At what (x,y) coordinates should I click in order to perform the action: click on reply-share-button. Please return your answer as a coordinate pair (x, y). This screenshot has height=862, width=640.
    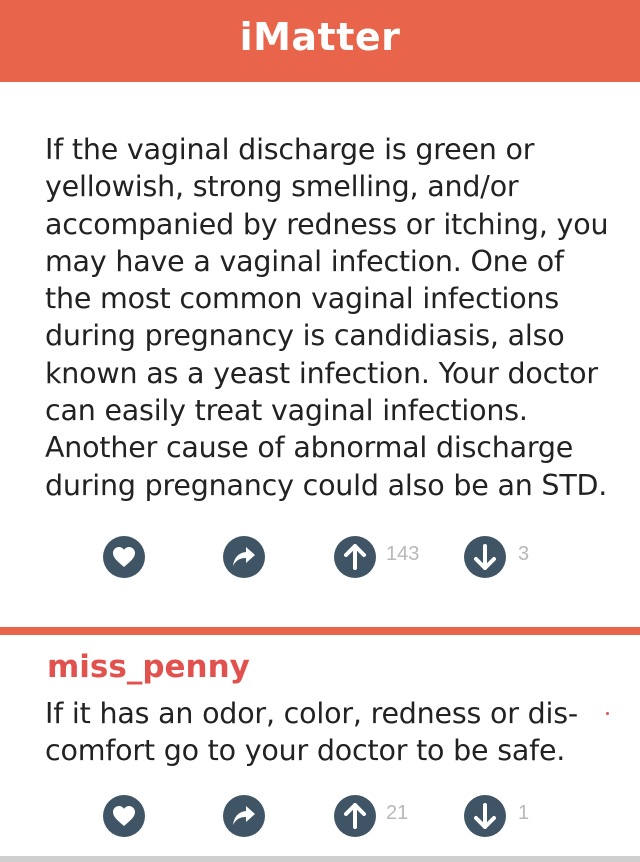
    Looking at the image, I should click on (244, 816).